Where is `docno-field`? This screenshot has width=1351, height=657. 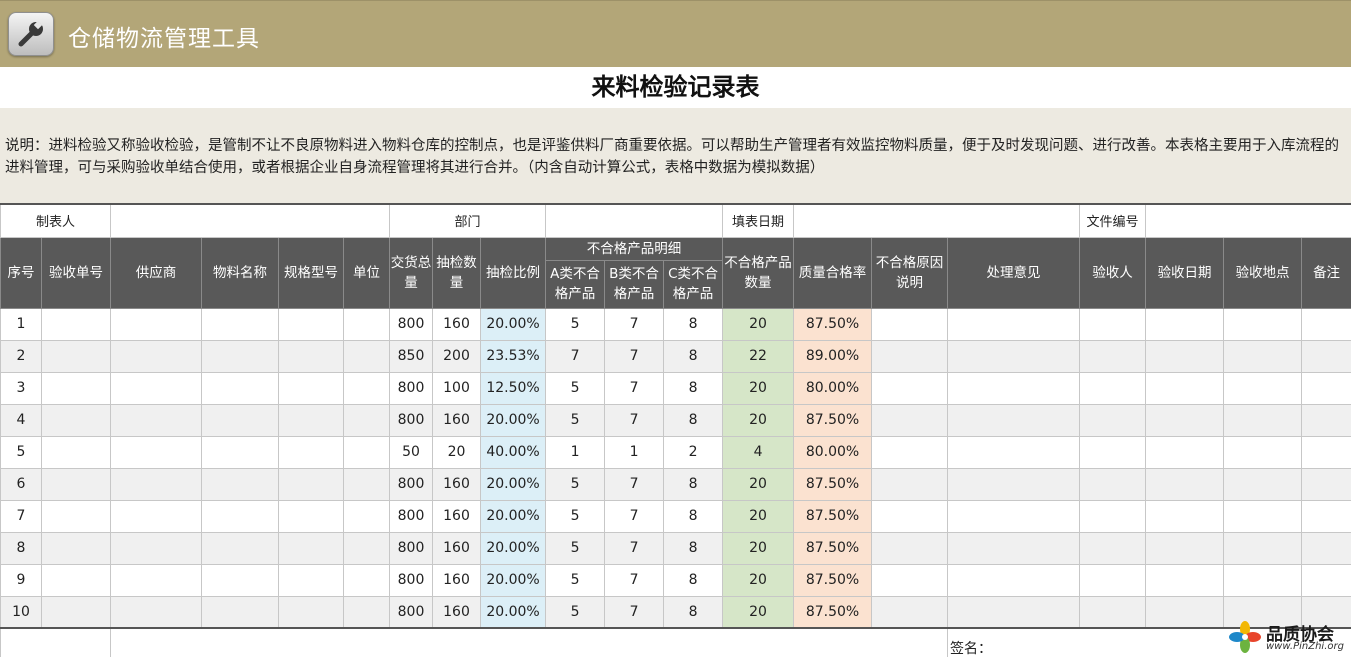
docno-field is located at coordinates (1248, 220).